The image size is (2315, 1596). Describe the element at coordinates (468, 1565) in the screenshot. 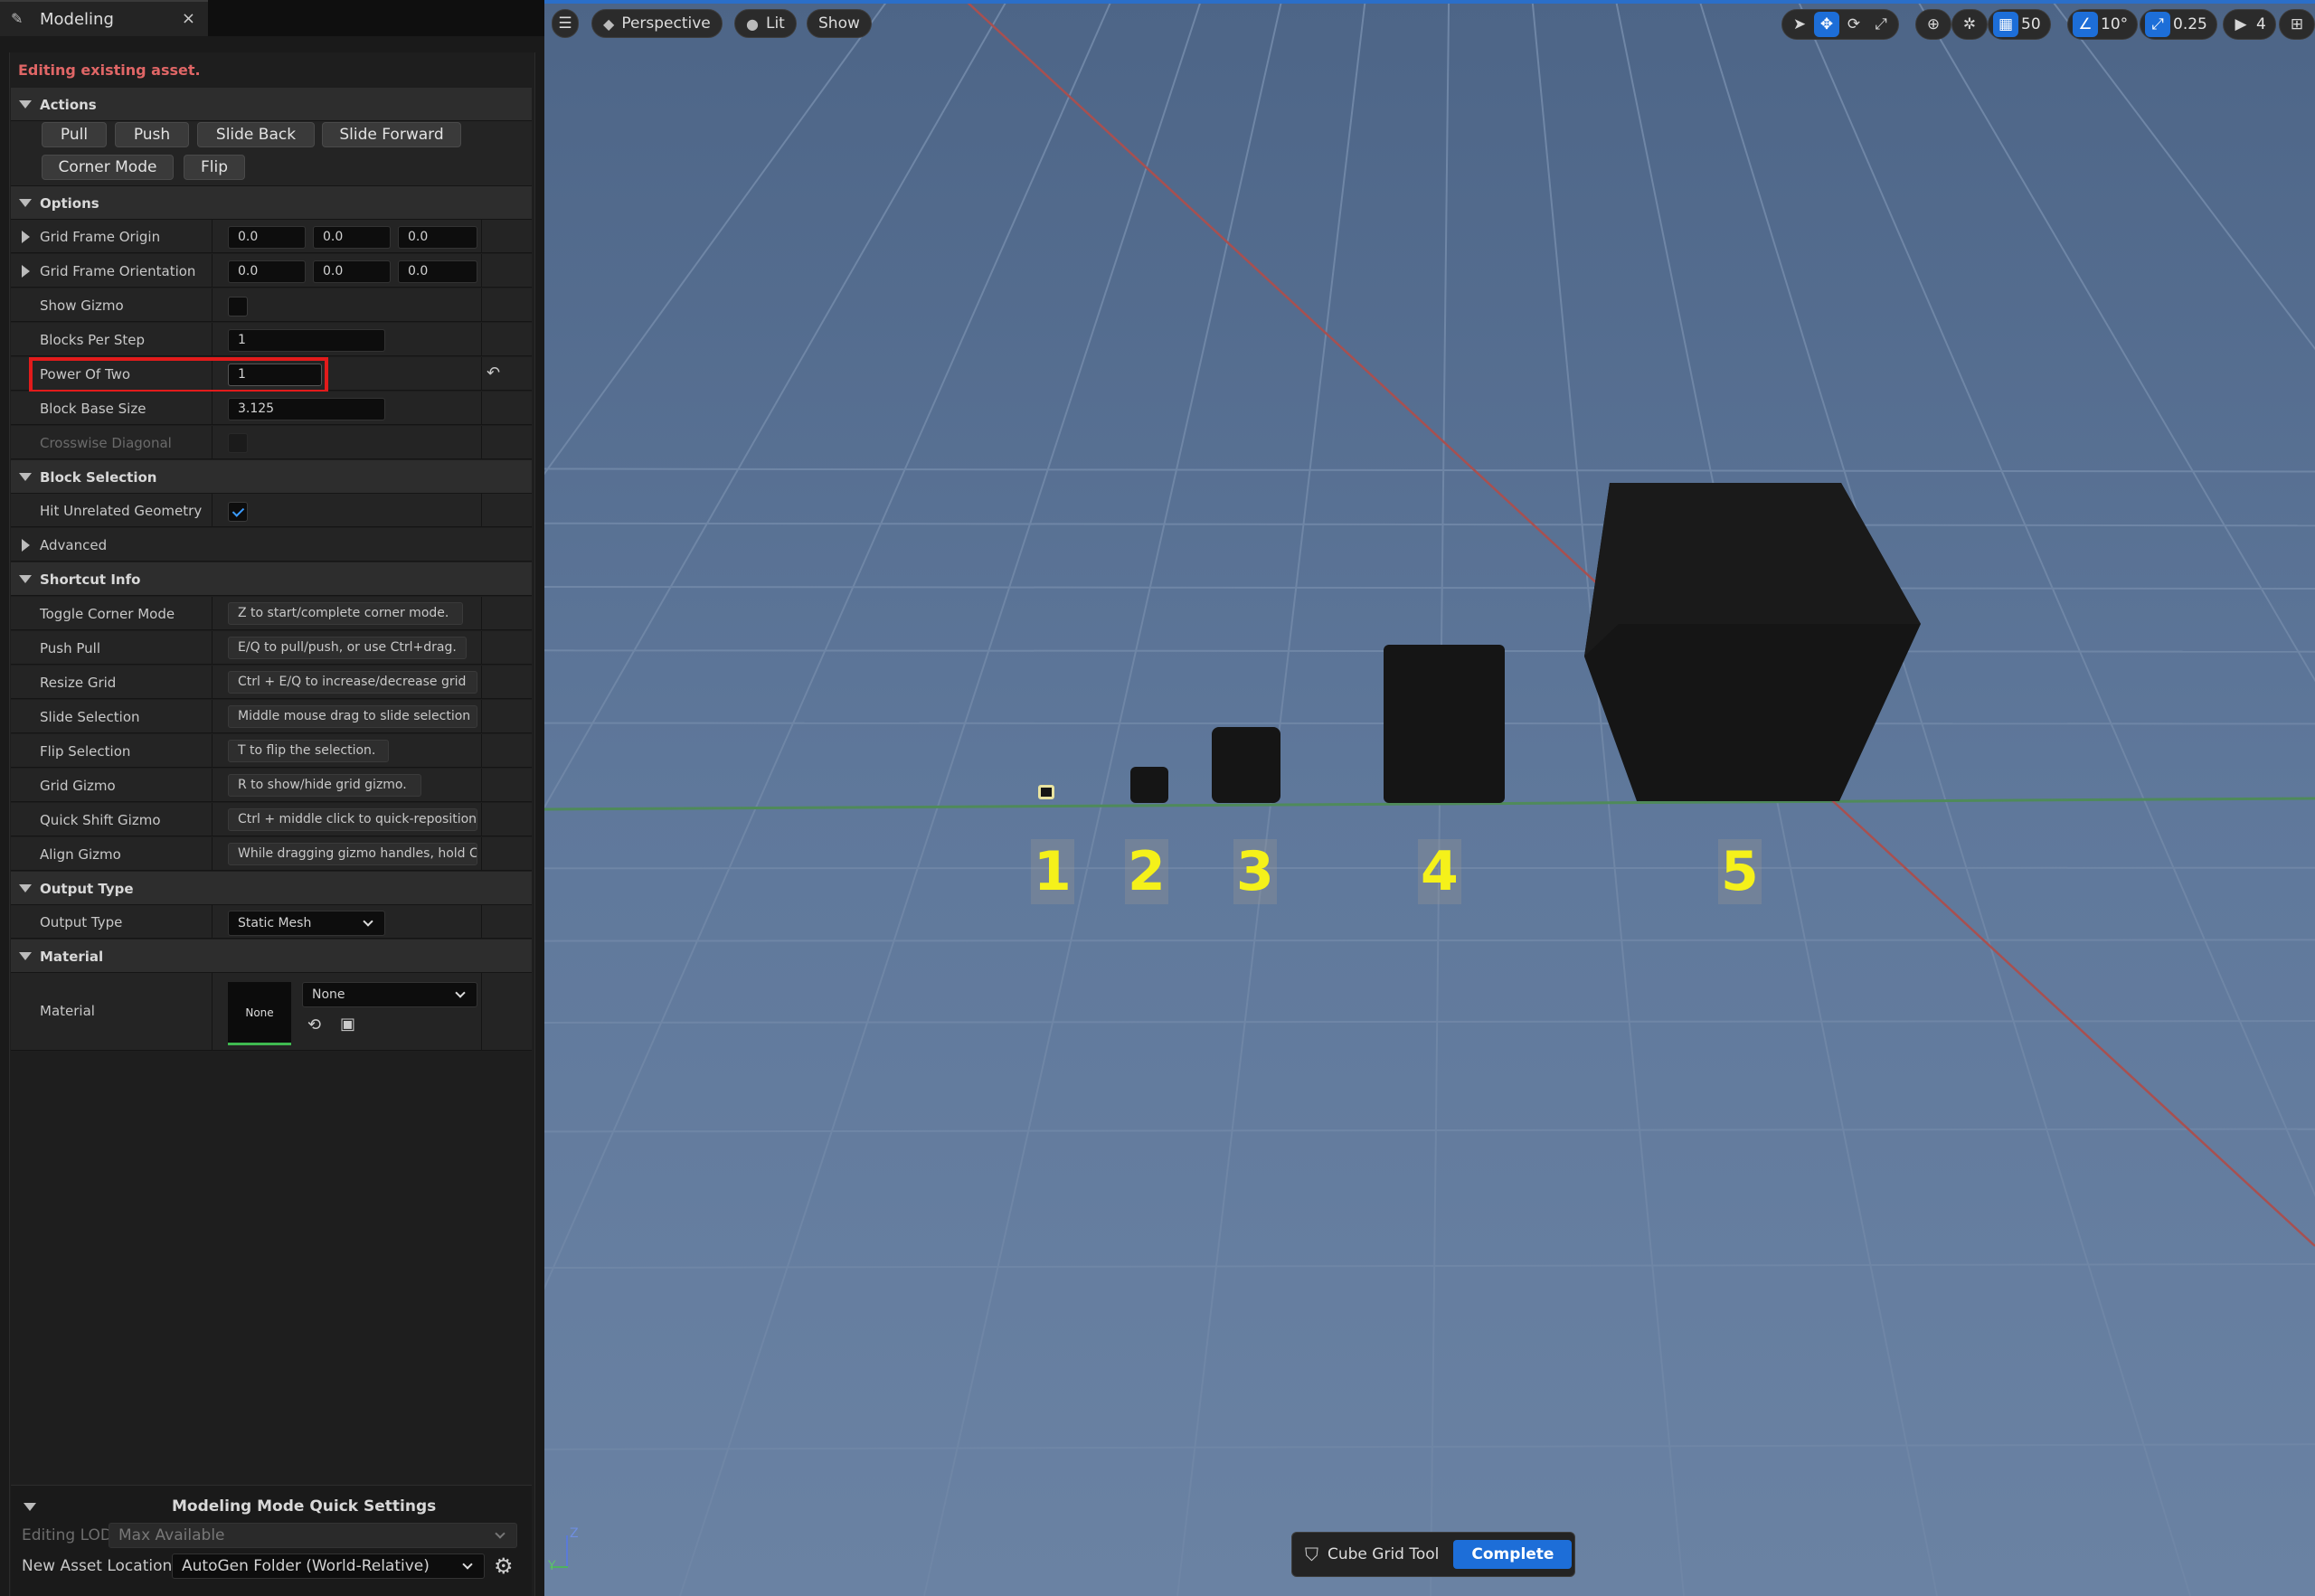

I see `chevron-down-icon` at that location.